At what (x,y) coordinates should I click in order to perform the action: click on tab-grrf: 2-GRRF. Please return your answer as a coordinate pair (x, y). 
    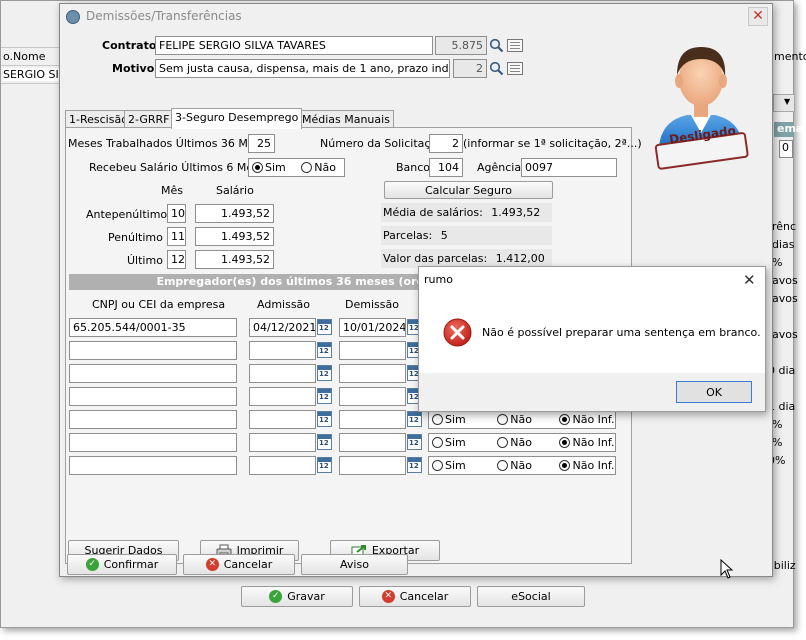
    Looking at the image, I should click on (149, 119).